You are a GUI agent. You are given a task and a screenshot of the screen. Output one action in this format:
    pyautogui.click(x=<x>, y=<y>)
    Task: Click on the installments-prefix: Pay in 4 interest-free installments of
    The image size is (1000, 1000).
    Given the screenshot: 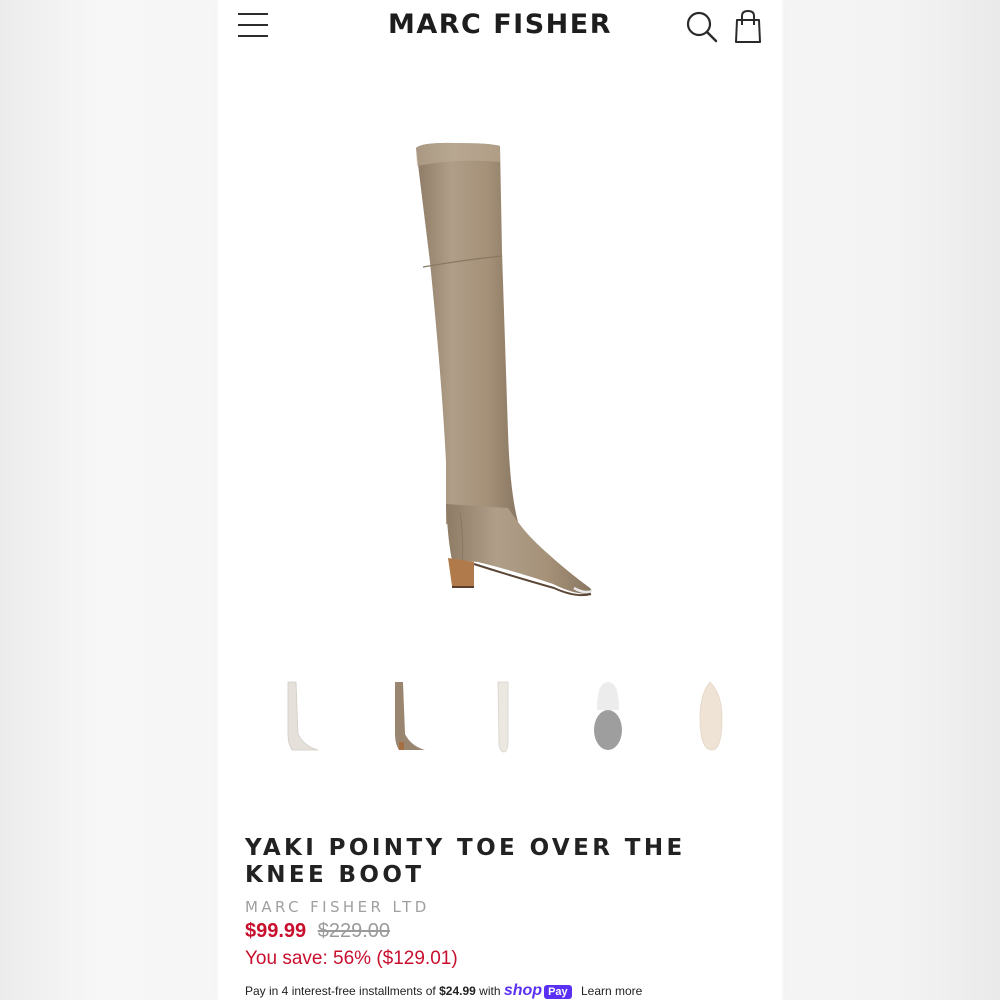 What is the action you would take?
    pyautogui.click(x=340, y=991)
    